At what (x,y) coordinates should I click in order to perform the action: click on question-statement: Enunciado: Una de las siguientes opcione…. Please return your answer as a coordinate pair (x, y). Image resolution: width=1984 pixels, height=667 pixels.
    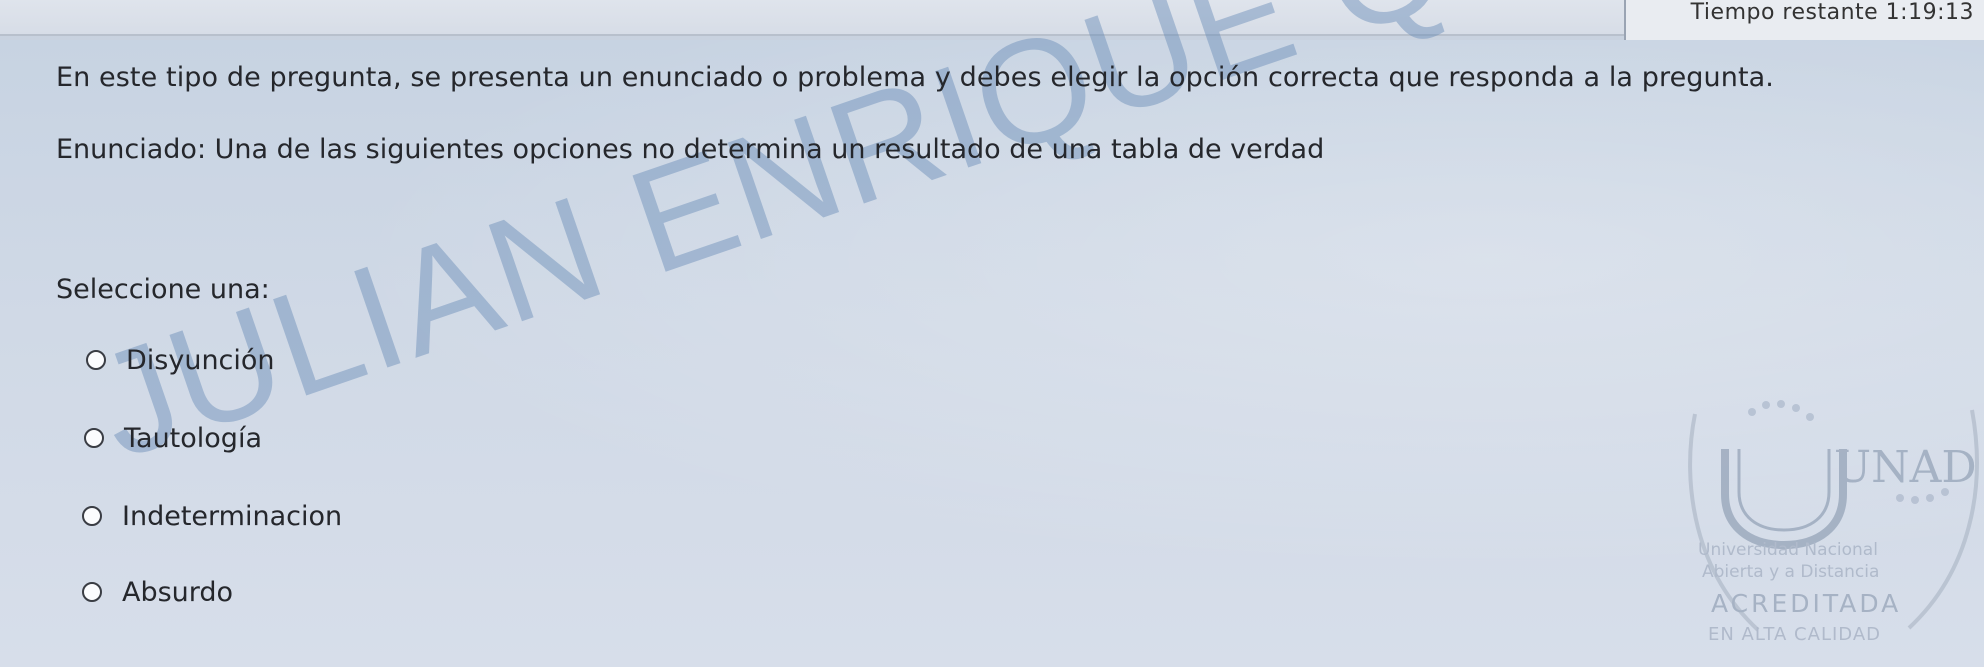
    Looking at the image, I should click on (690, 149).